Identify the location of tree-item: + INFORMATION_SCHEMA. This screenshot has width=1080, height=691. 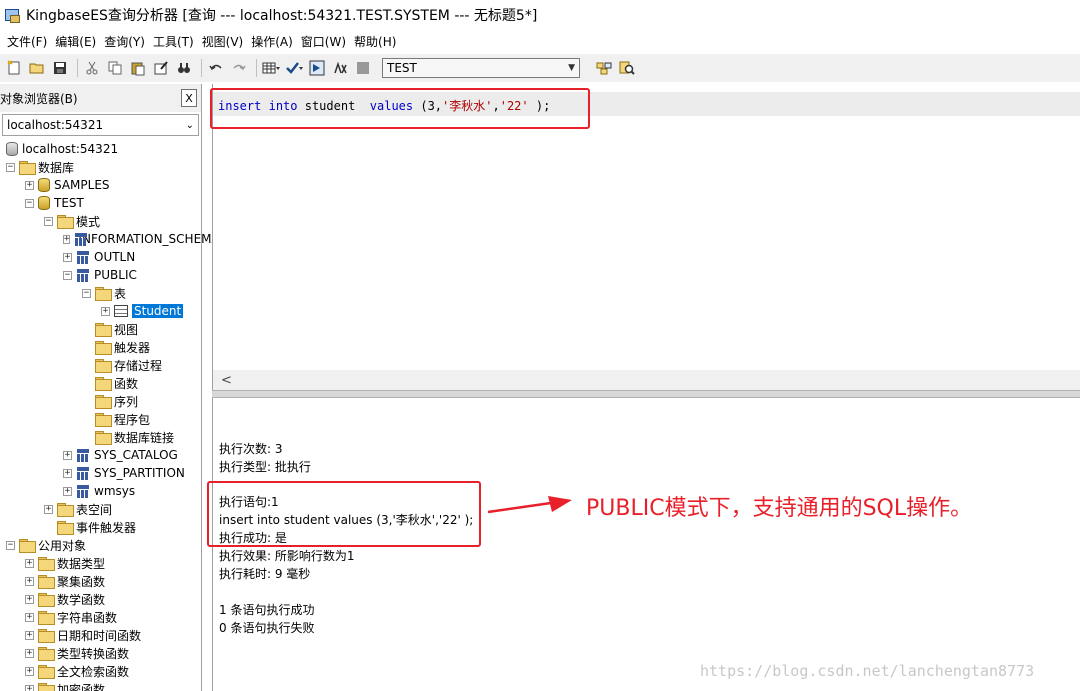
(110, 239).